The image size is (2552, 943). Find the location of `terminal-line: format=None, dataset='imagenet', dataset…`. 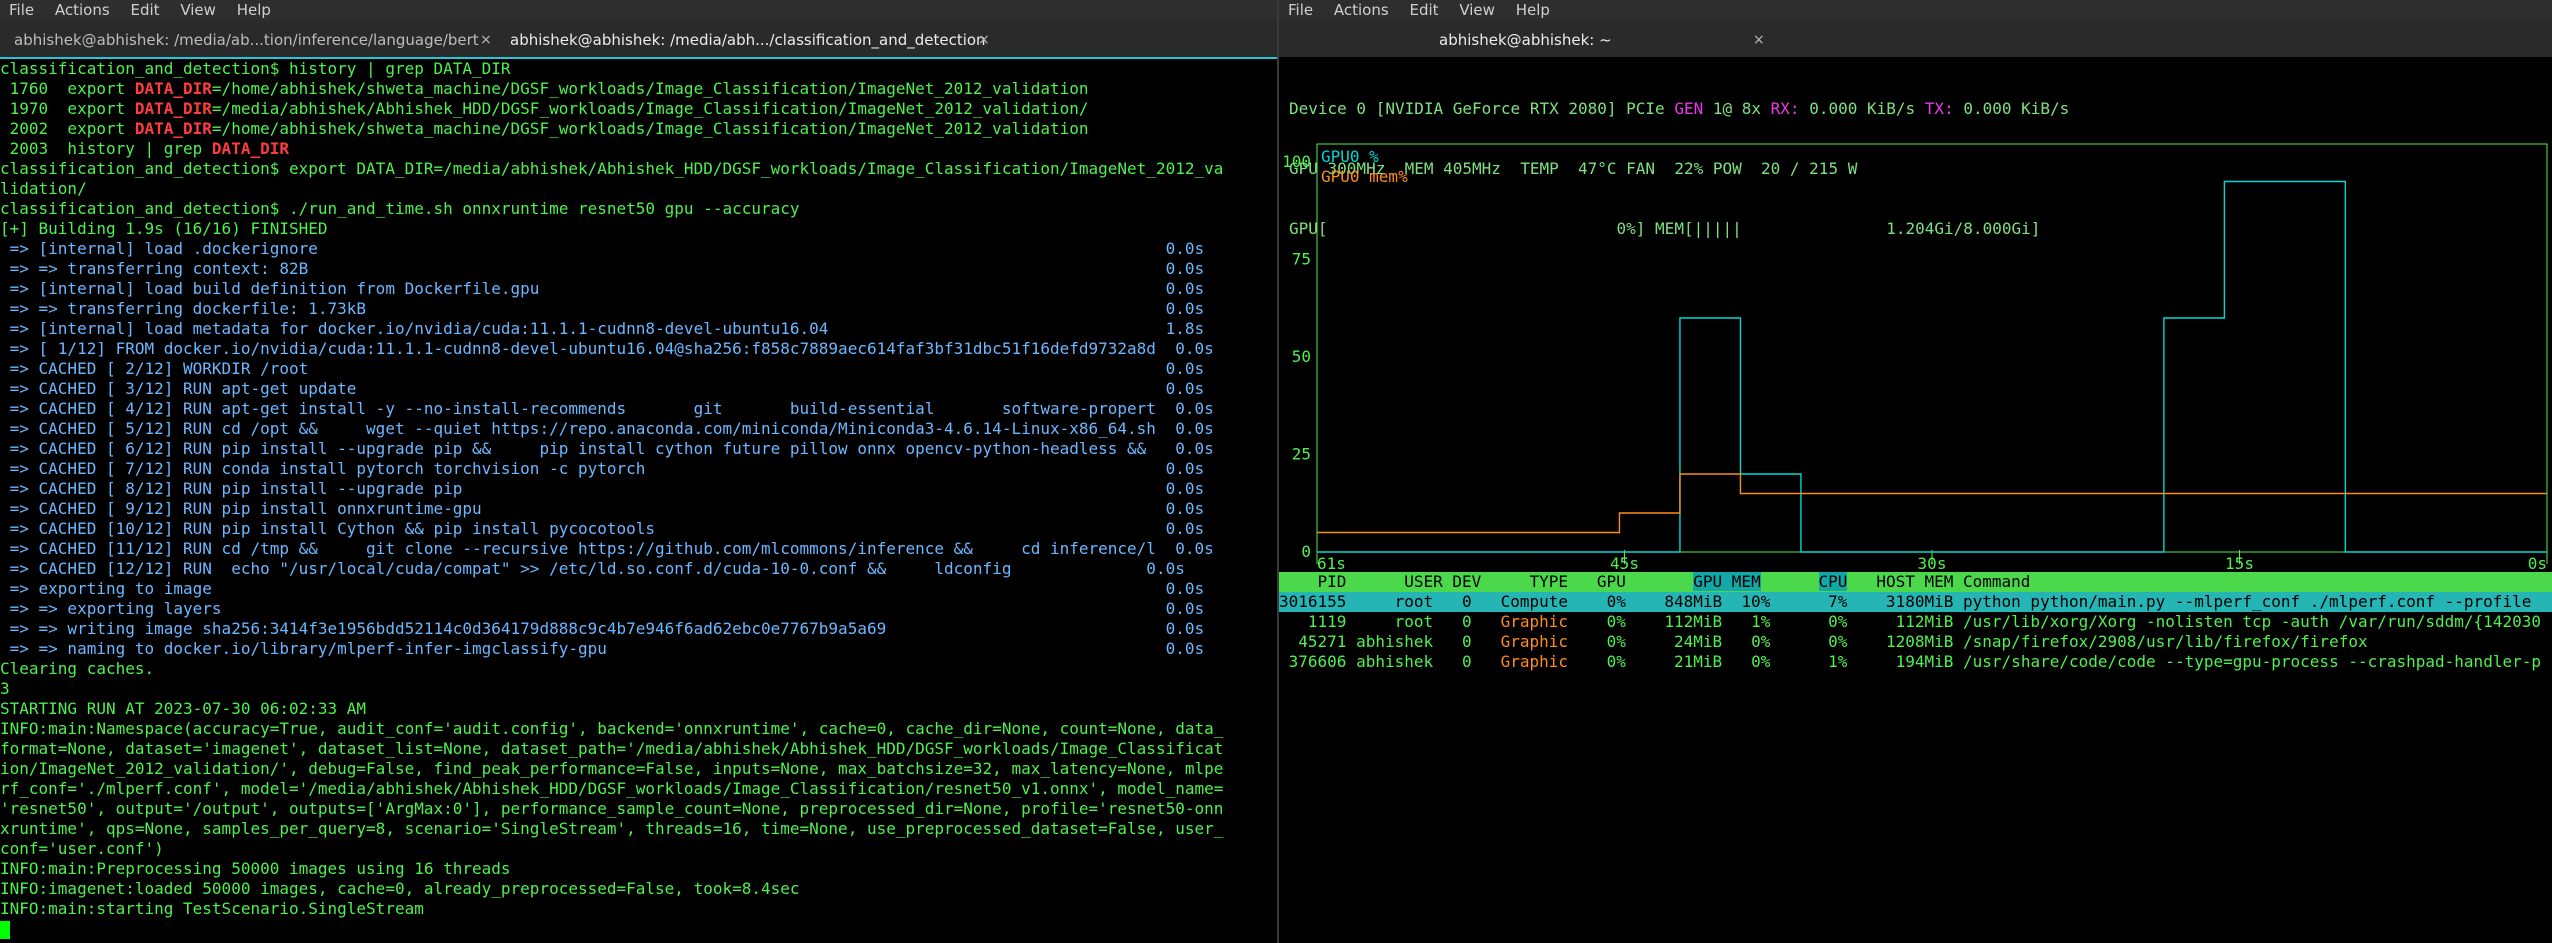

terminal-line: format=None, dataset='imagenet', dataset… is located at coordinates (638, 749).